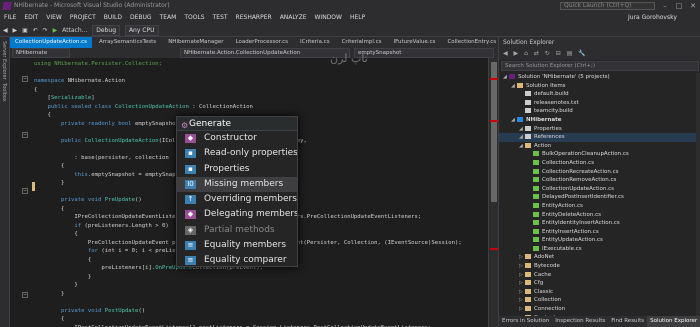  What do you see at coordinates (424, 53) in the screenshot?
I see `member-dropdown: emptySnapshot` at bounding box center [424, 53].